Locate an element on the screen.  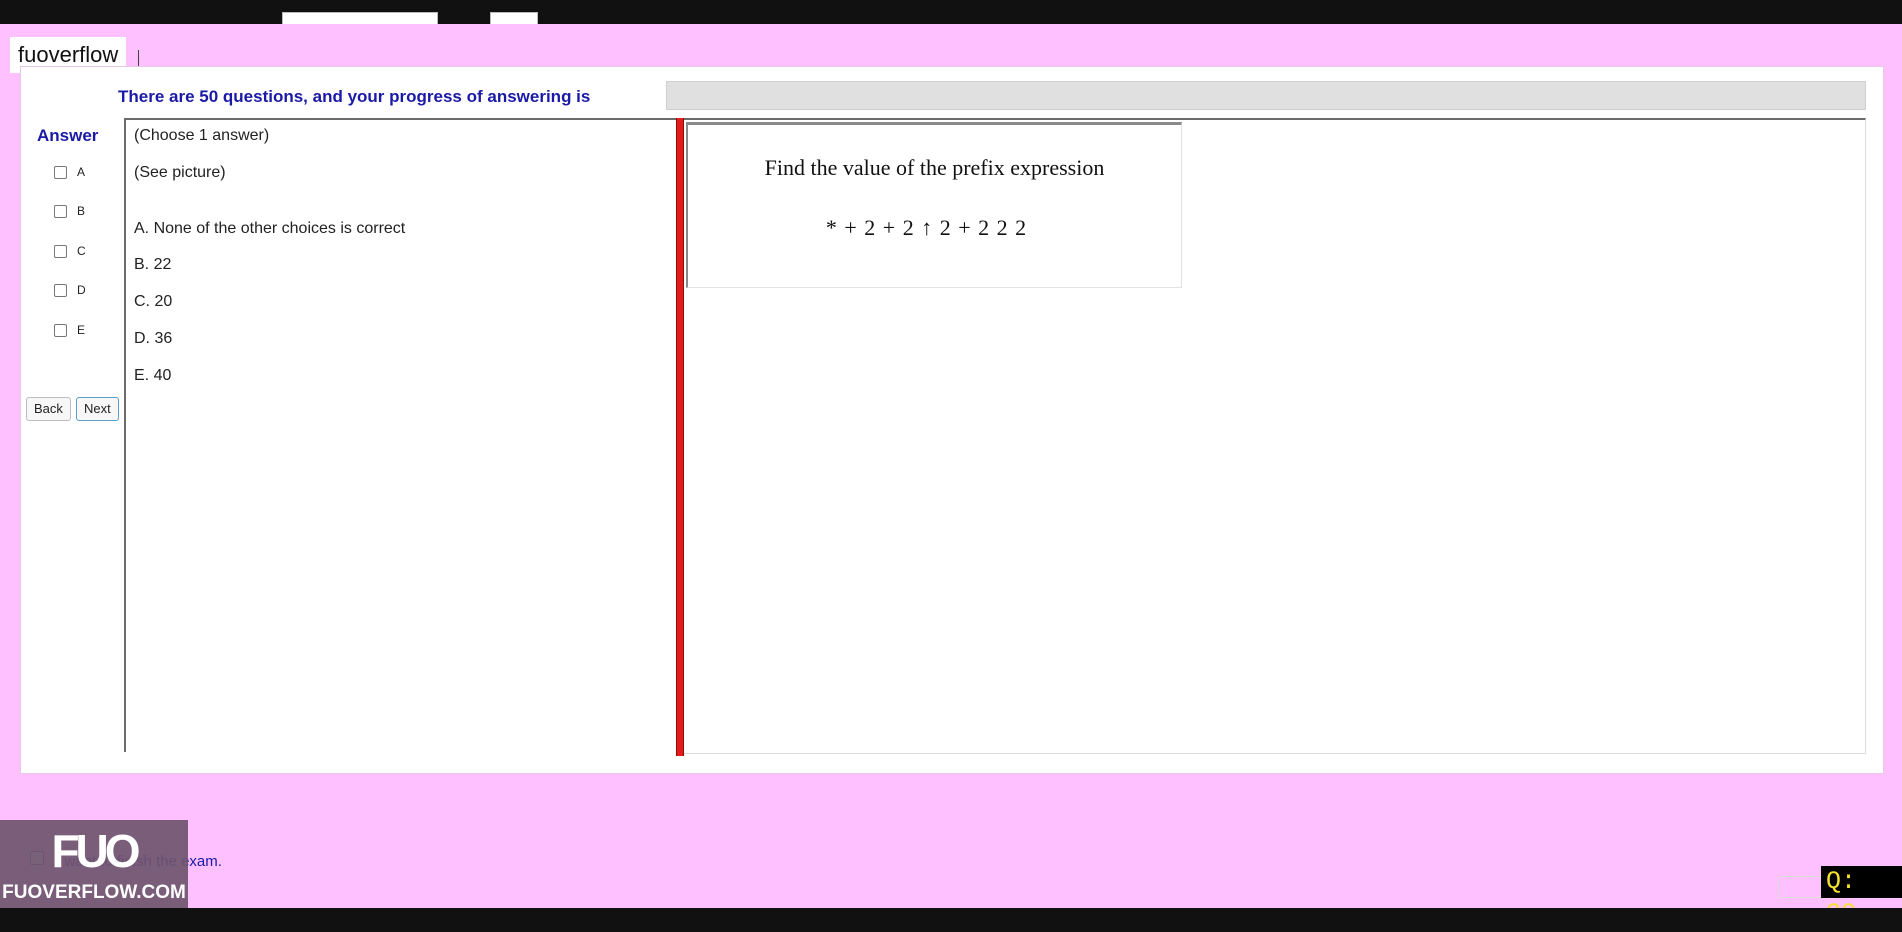
bottom-bar is located at coordinates (951, 920).